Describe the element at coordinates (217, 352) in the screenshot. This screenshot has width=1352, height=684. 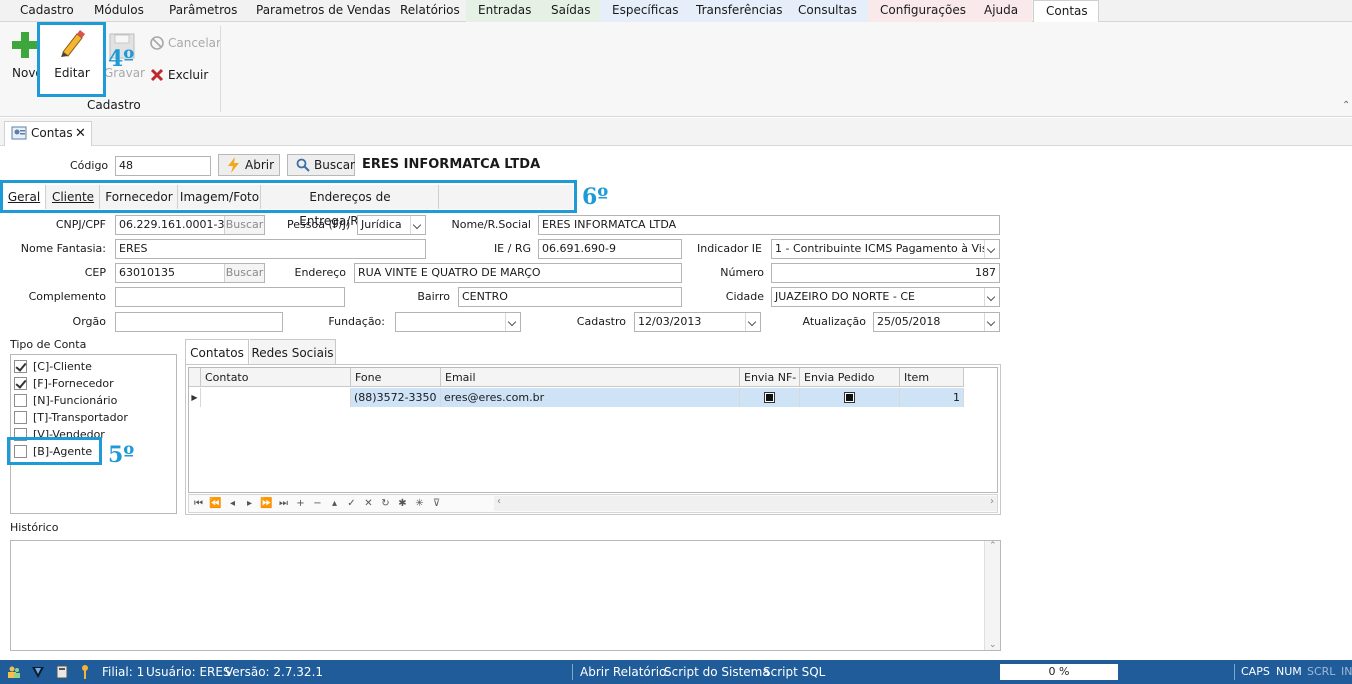
I see `tab-contatos: Contatos` at that location.